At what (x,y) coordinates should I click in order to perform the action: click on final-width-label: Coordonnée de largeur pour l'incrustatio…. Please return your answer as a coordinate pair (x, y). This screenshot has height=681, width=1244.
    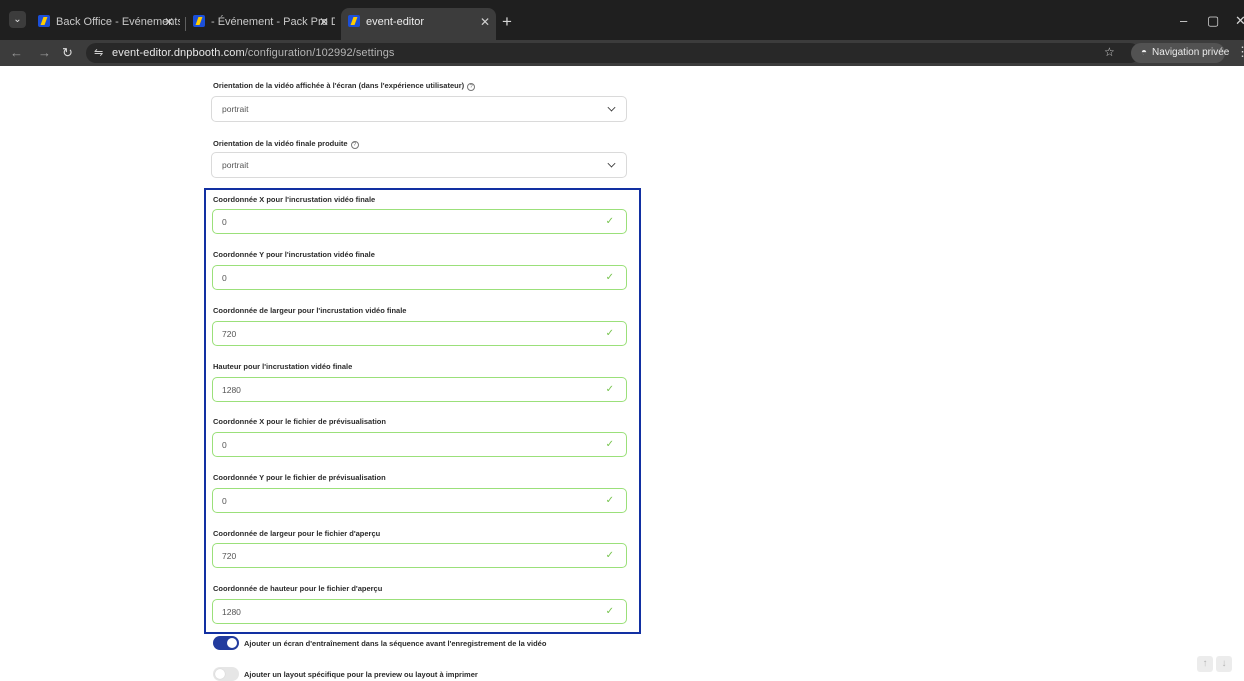
    Looking at the image, I should click on (310, 310).